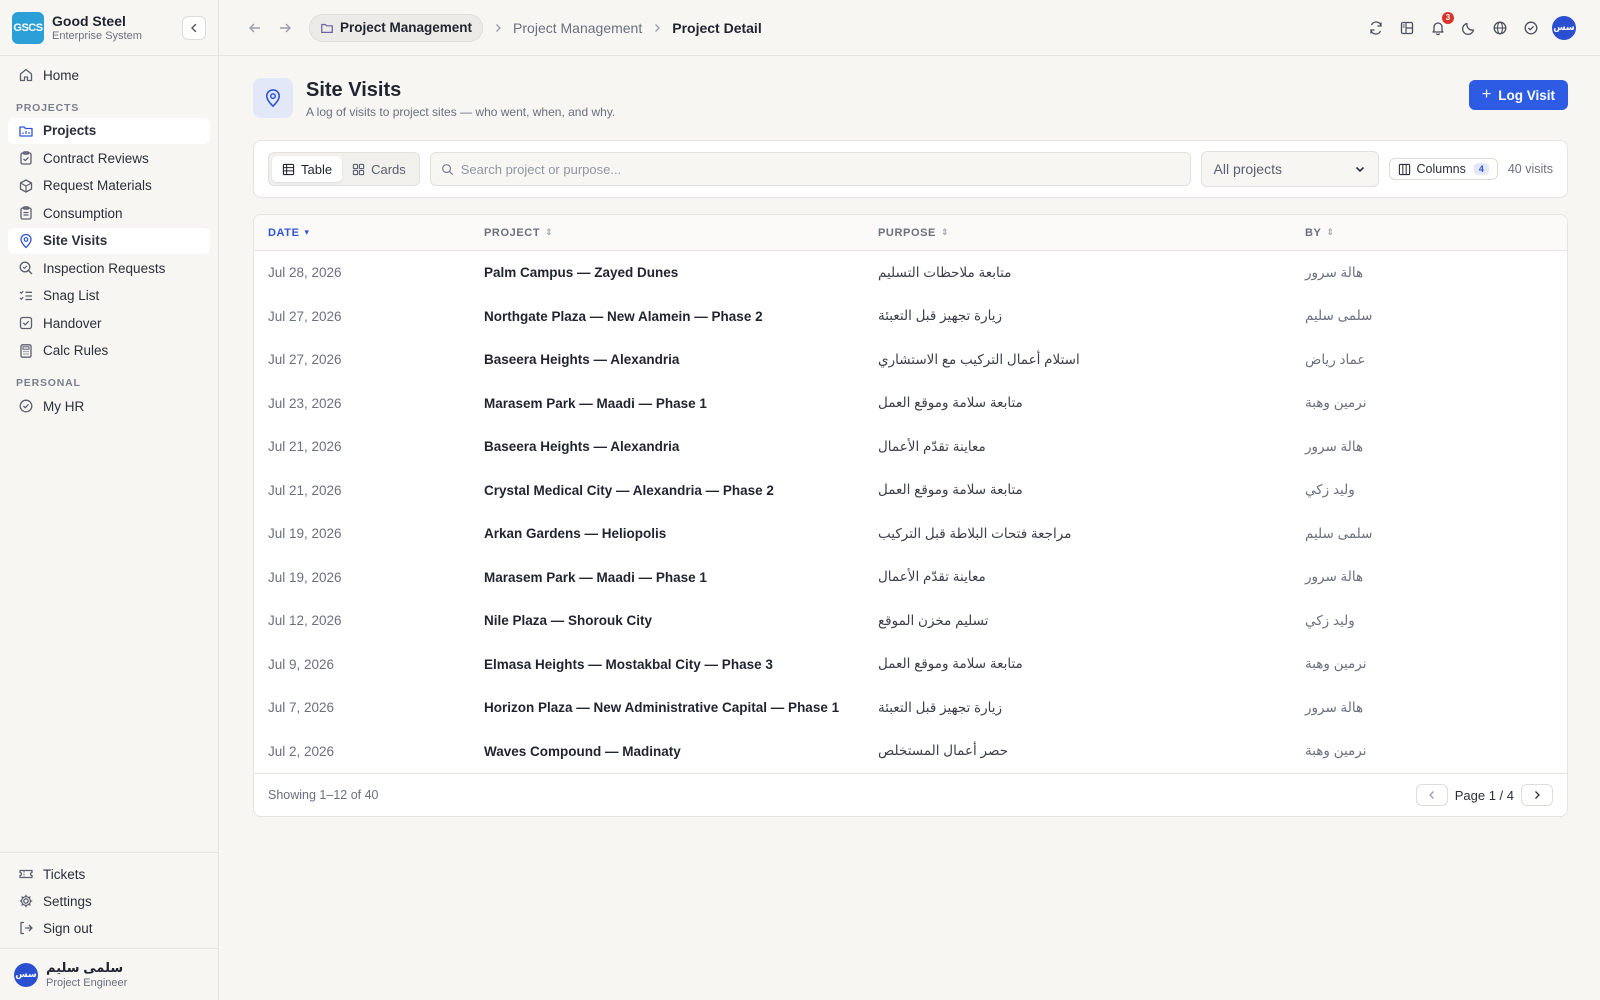 The image size is (1600, 1000). Describe the element at coordinates (1440, 25) in the screenshot. I see `notifications-button: 3` at that location.